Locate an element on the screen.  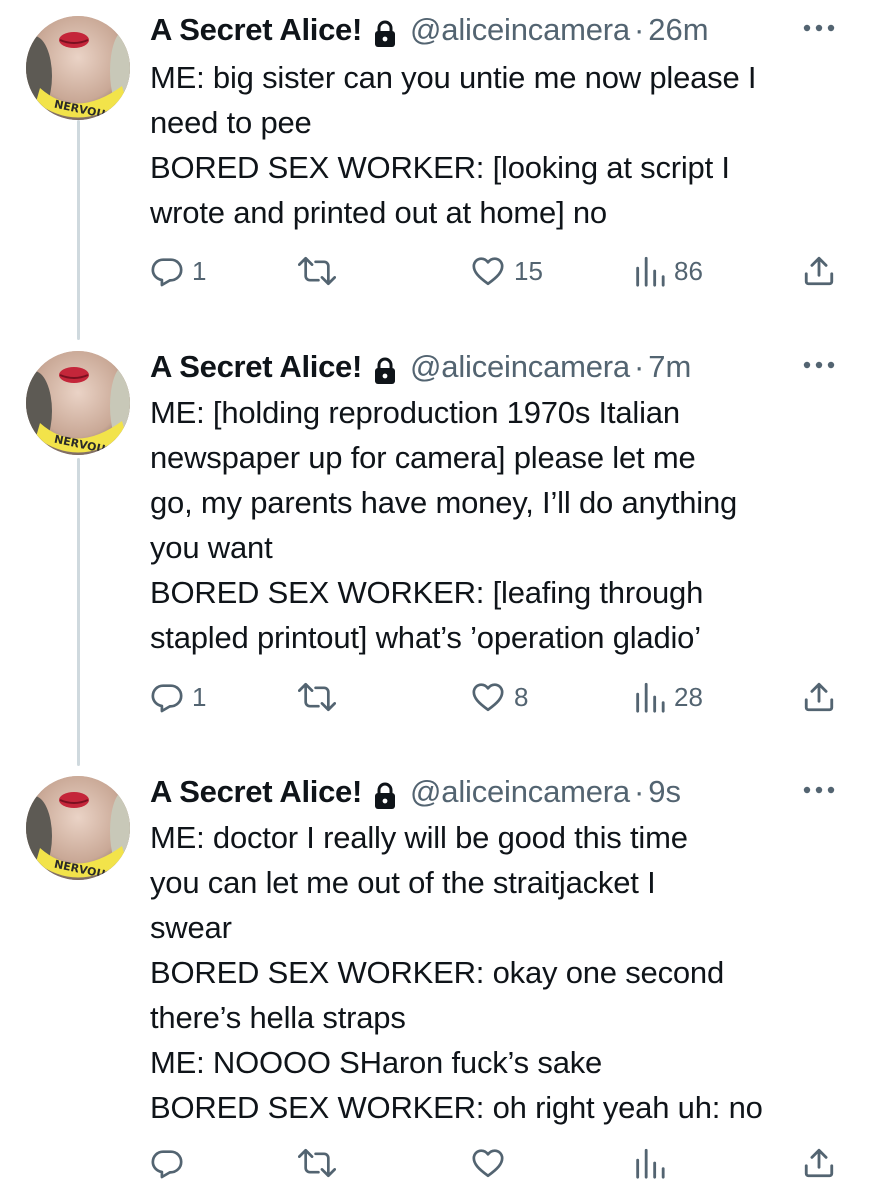
tweet-text-line: BORED SEX WORKER: [looking at script I is located at coordinates (440, 167).